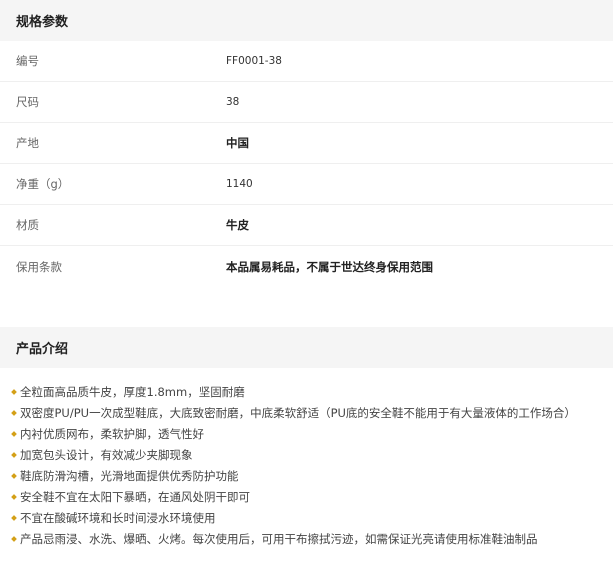 This screenshot has width=613, height=571. Describe the element at coordinates (306, 347) in the screenshot. I see `intro-title: 产品介绍` at that location.